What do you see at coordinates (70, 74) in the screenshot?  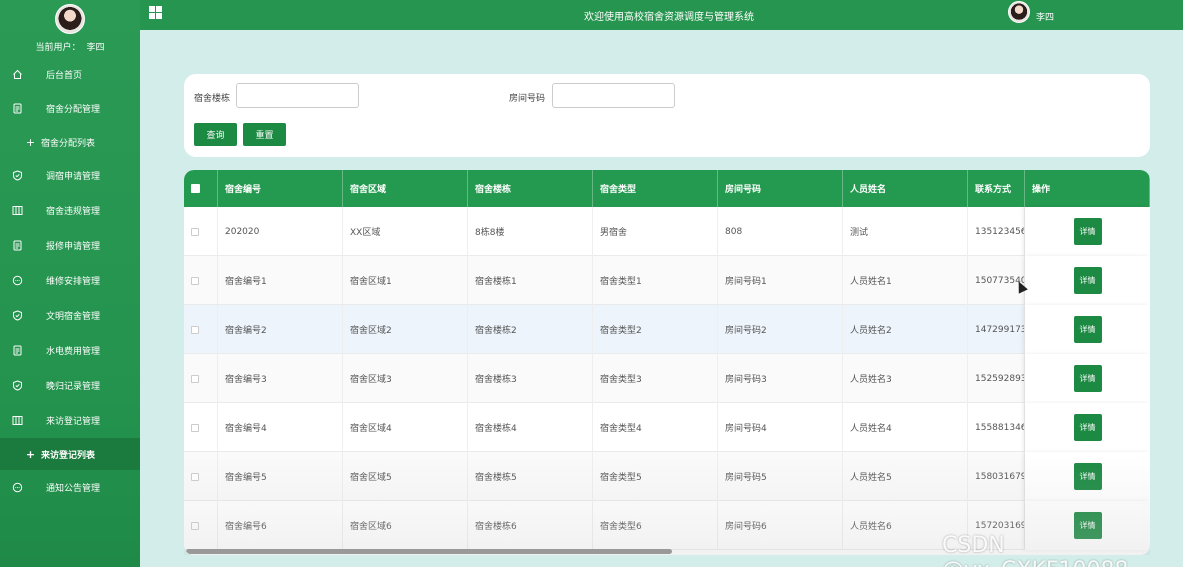 I see `sidebar-item-0: 后台首页` at bounding box center [70, 74].